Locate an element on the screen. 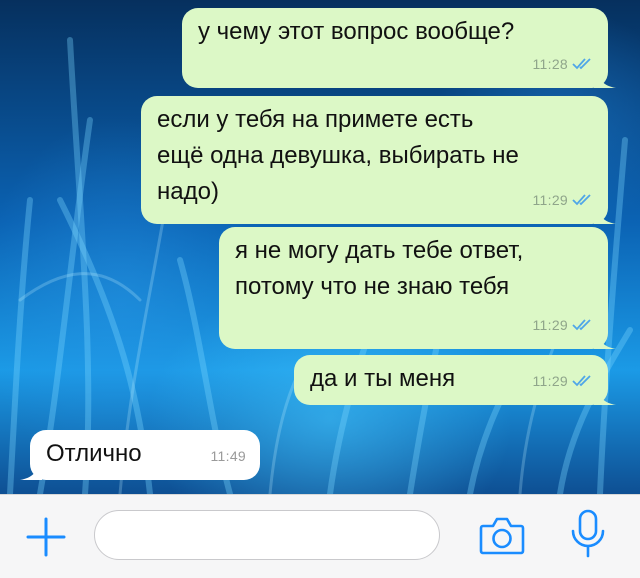  microphone-icon is located at coordinates (588, 534).